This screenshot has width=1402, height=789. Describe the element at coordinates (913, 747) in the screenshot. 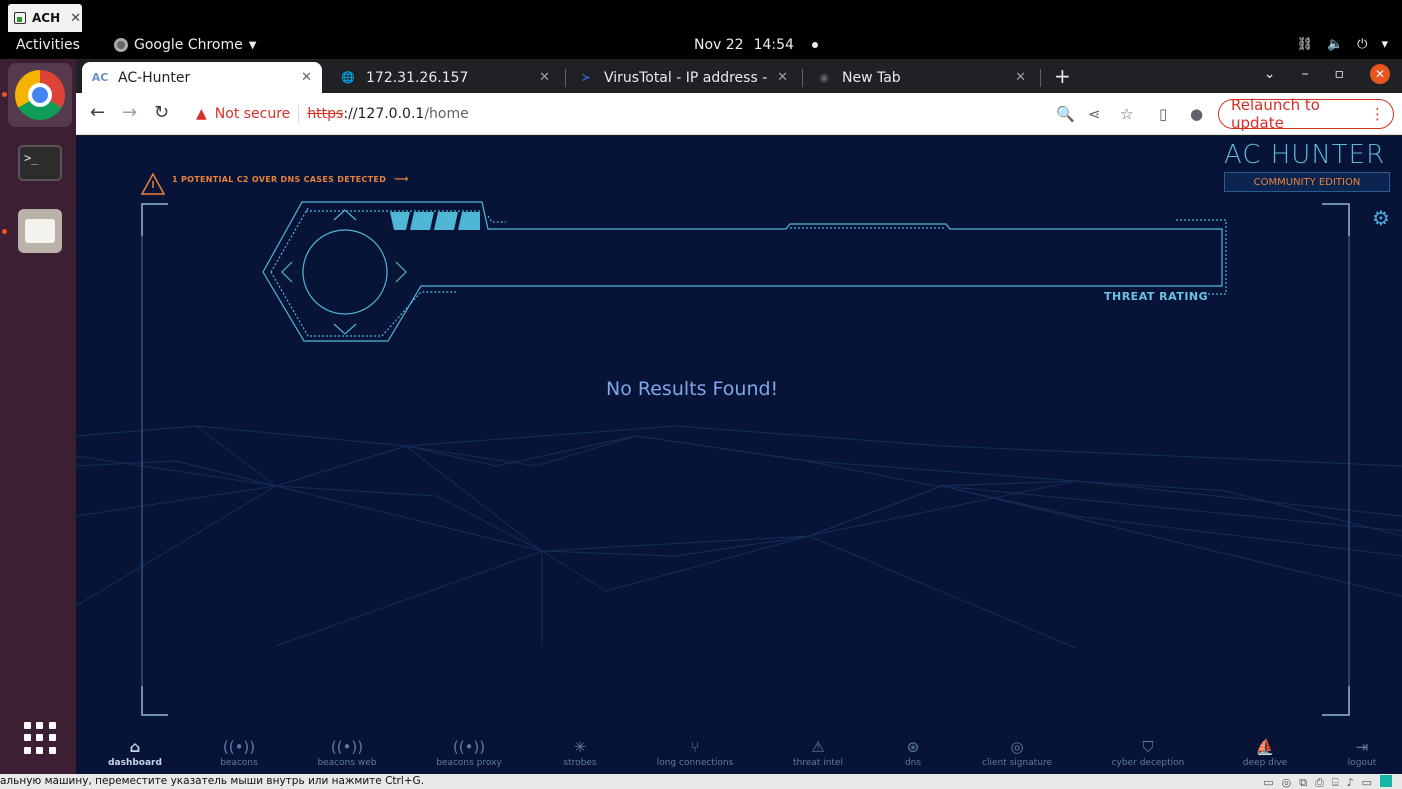

I see `globe-icon: ⊛` at that location.